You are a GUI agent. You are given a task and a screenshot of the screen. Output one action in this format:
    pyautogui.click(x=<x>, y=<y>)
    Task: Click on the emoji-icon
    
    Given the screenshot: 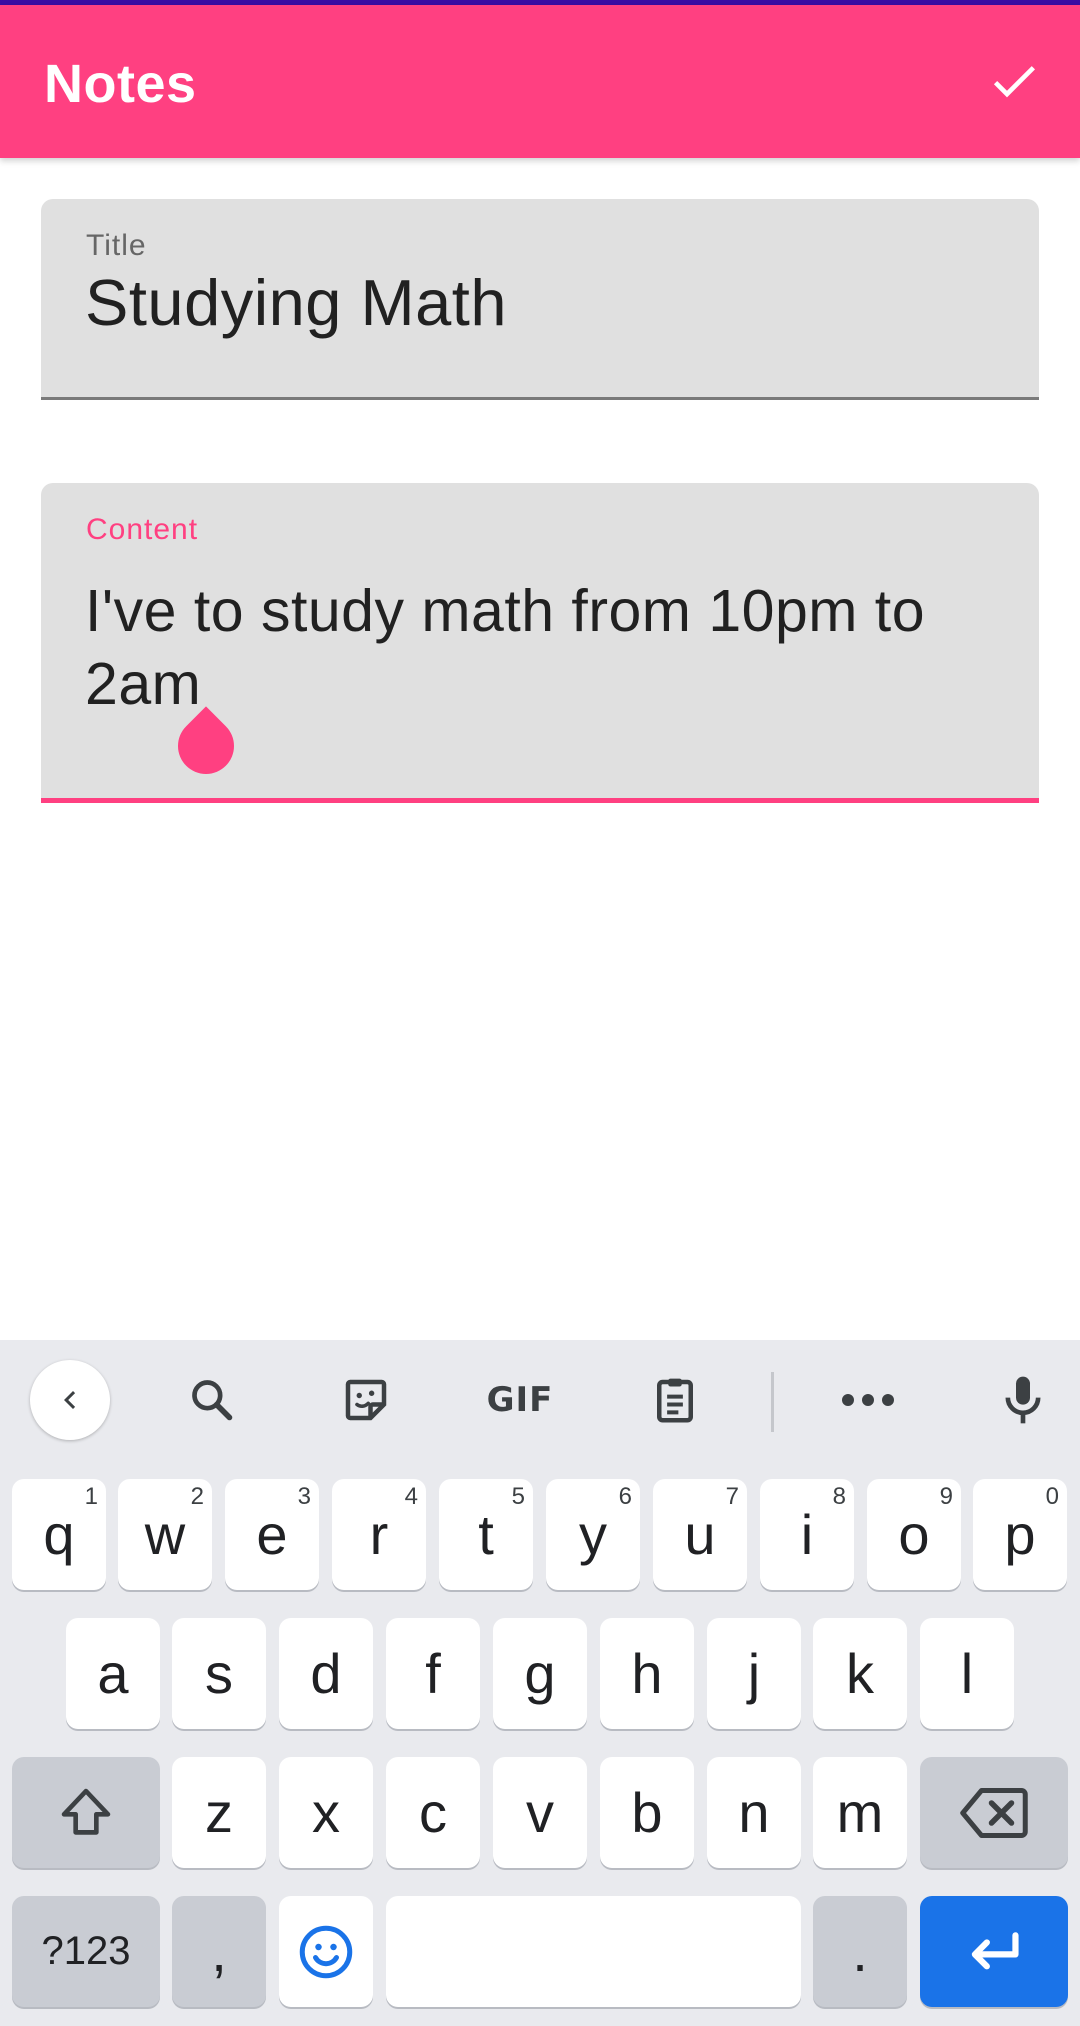 What is the action you would take?
    pyautogui.click(x=326, y=1951)
    